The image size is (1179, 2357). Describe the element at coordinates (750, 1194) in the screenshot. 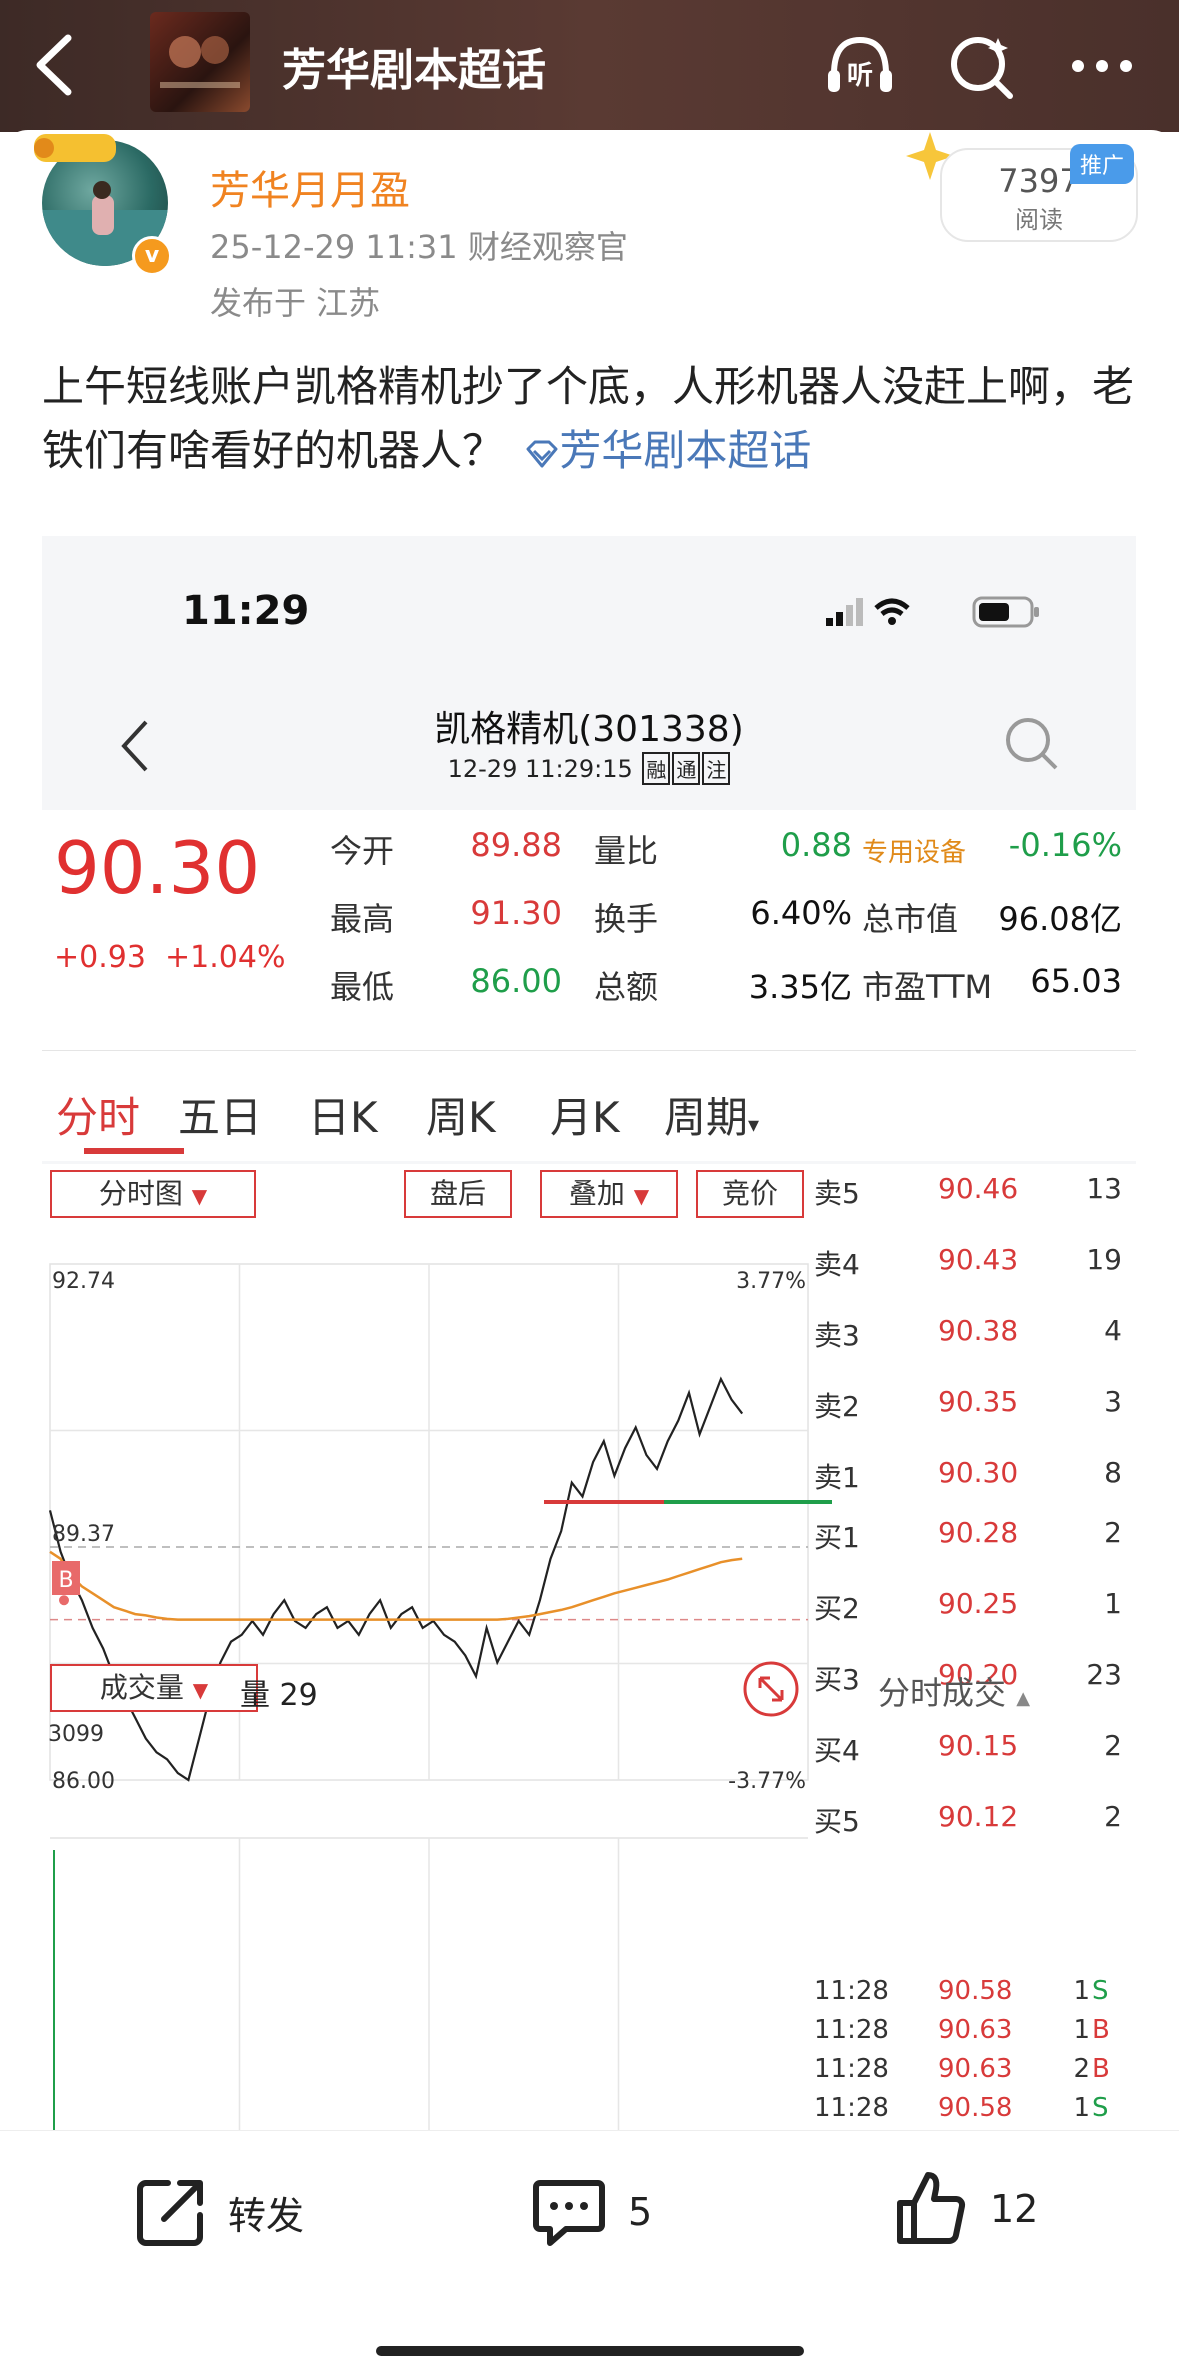

I see `auction-button: 竞价` at that location.